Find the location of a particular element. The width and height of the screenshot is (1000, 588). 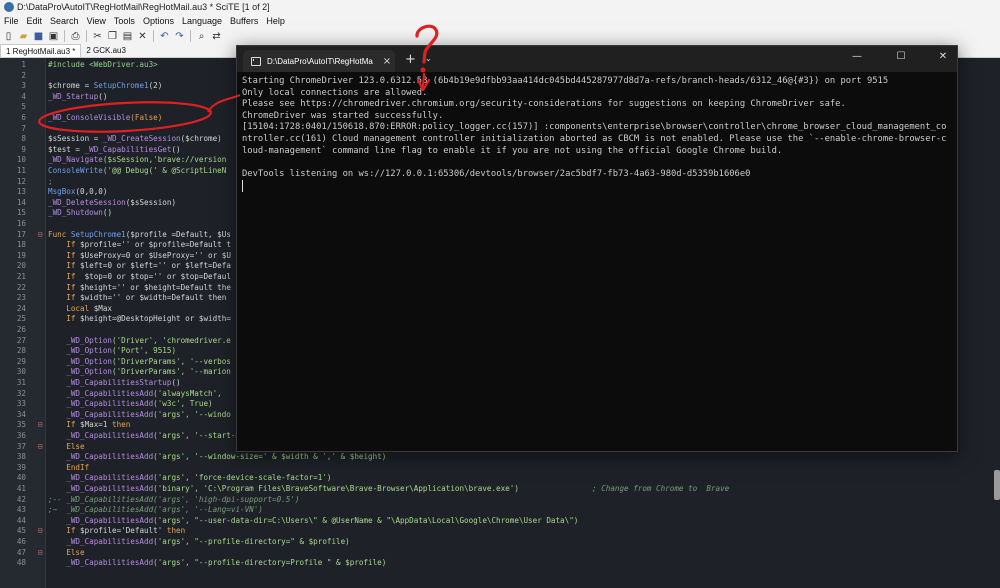

code-text: If $Max=1 then is located at coordinates (89, 425).